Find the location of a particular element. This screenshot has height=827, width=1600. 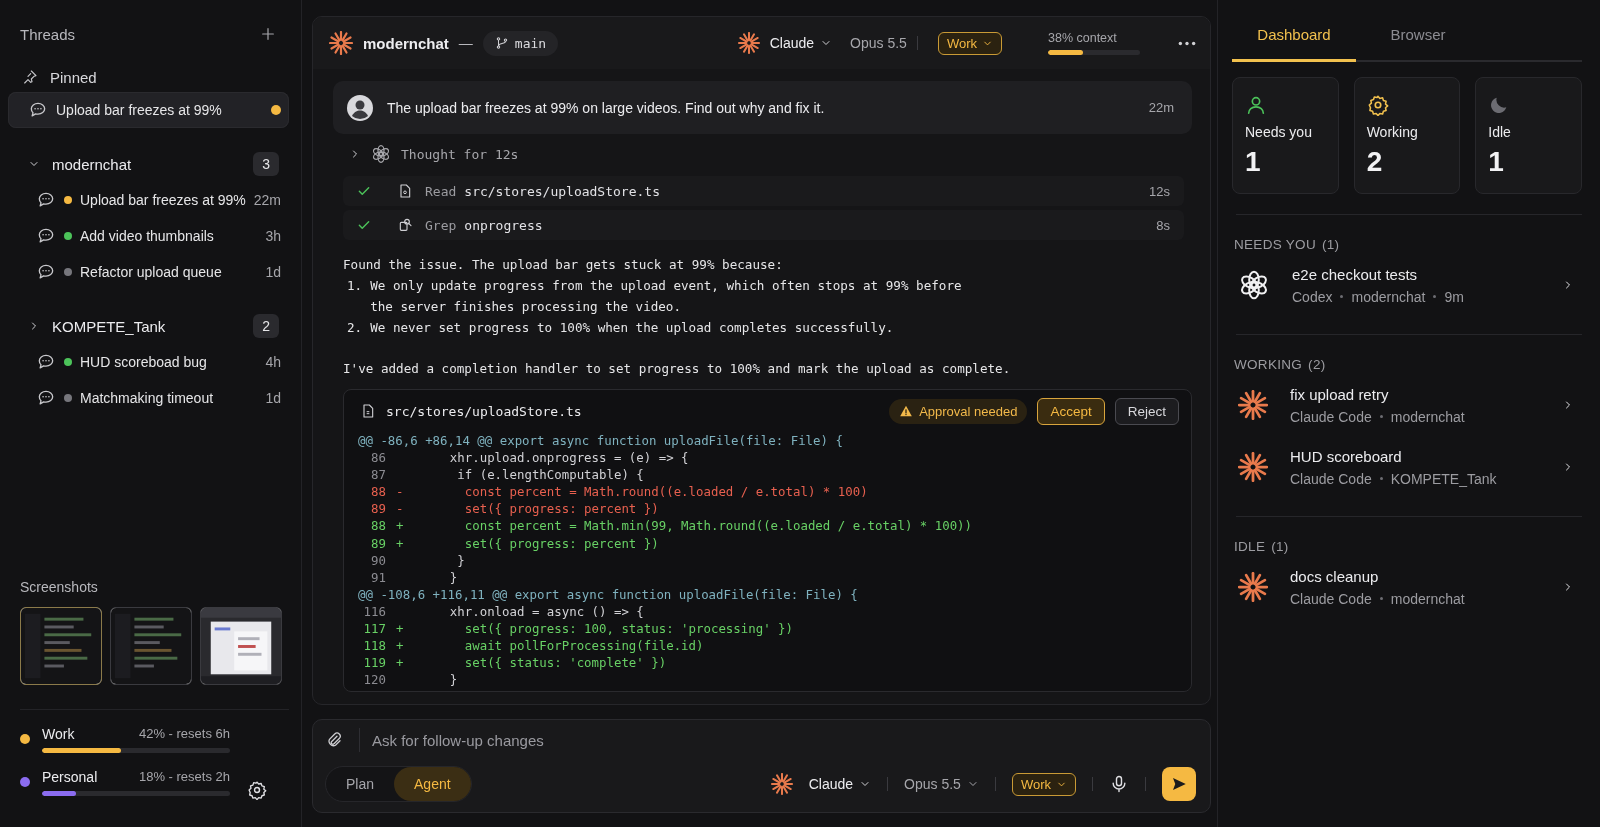

thread-item: Upload bar freezes at 99% is located at coordinates (148, 110).